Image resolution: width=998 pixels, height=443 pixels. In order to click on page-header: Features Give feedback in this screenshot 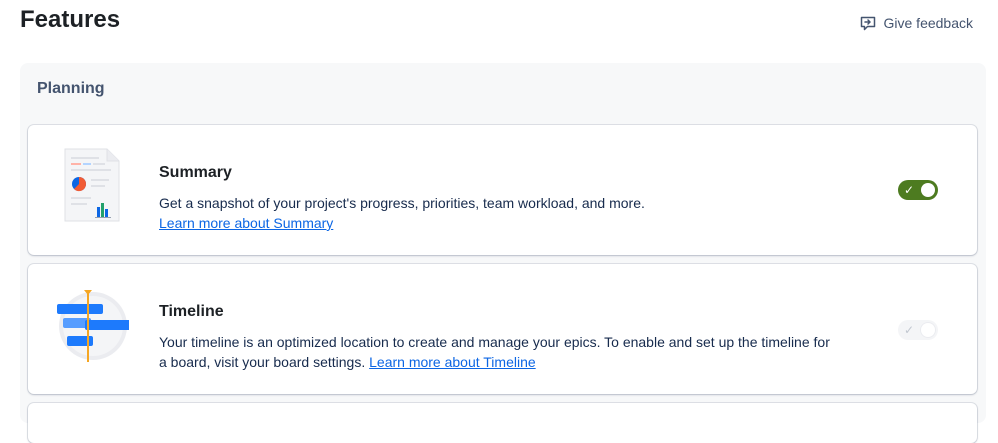, I will do `click(499, 23)`.